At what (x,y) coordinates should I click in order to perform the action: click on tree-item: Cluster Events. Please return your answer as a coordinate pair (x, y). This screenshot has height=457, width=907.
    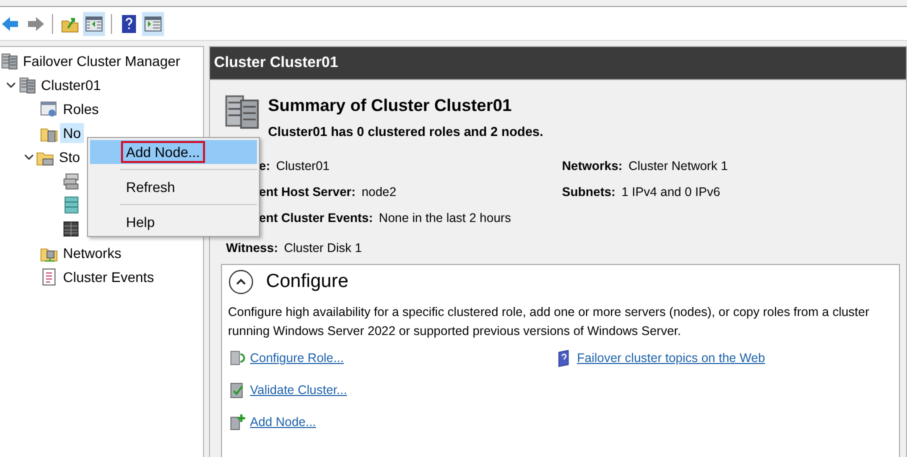
    Looking at the image, I should click on (109, 277).